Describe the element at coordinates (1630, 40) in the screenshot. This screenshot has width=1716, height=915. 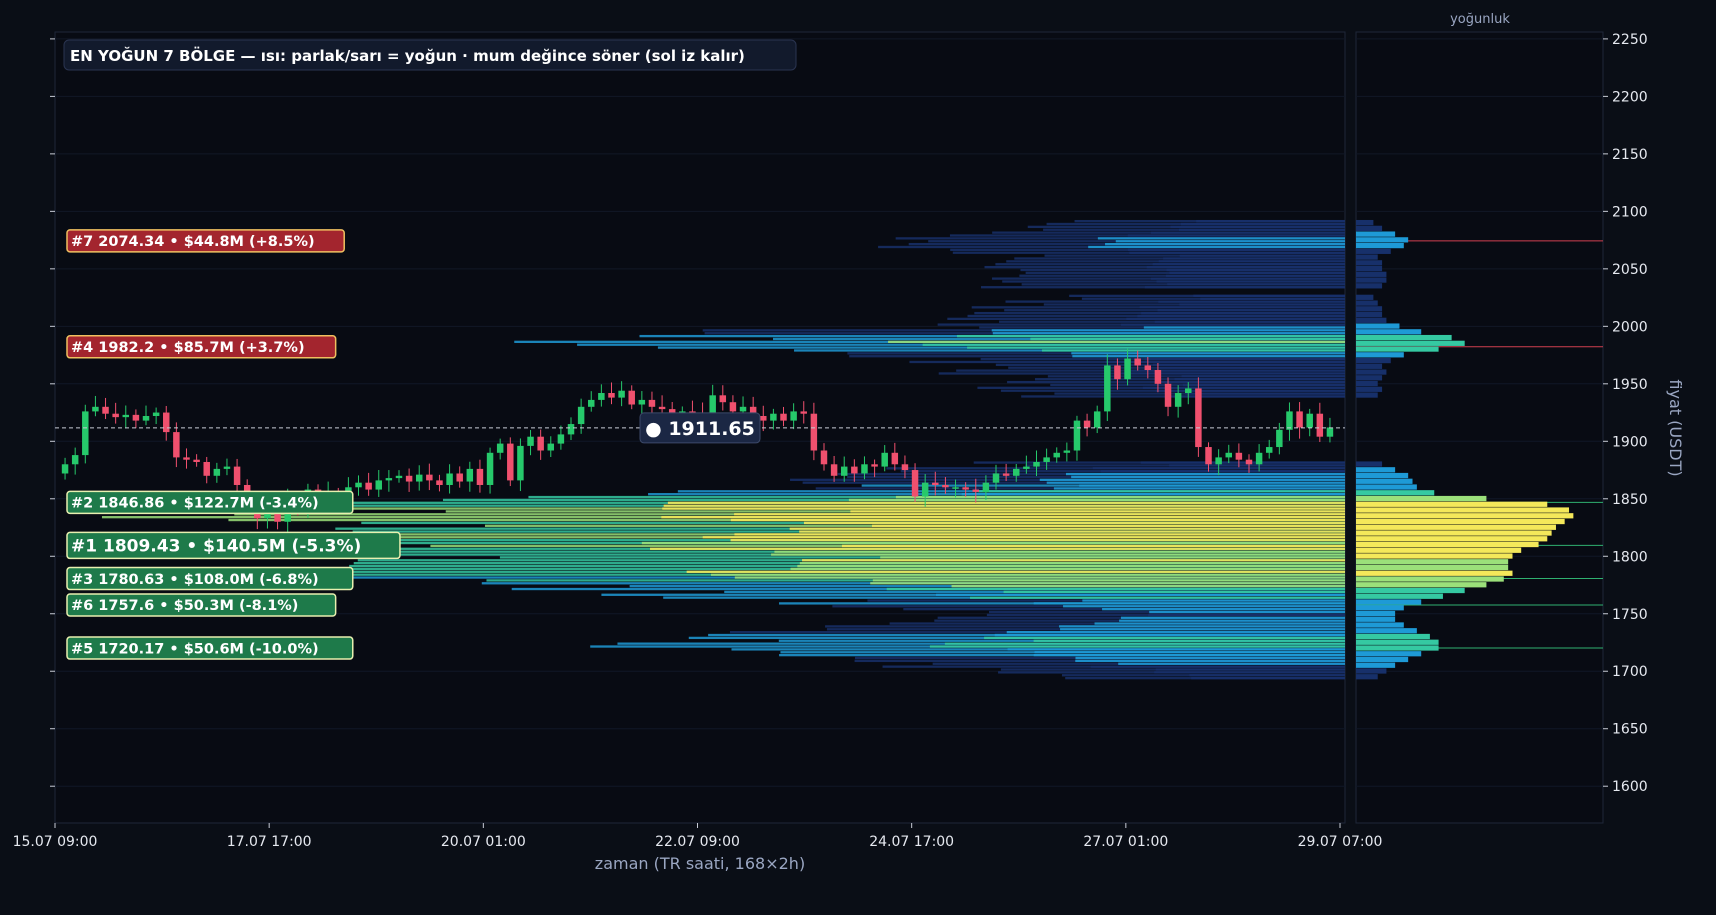
I see `y-tick-label: 2250` at that location.